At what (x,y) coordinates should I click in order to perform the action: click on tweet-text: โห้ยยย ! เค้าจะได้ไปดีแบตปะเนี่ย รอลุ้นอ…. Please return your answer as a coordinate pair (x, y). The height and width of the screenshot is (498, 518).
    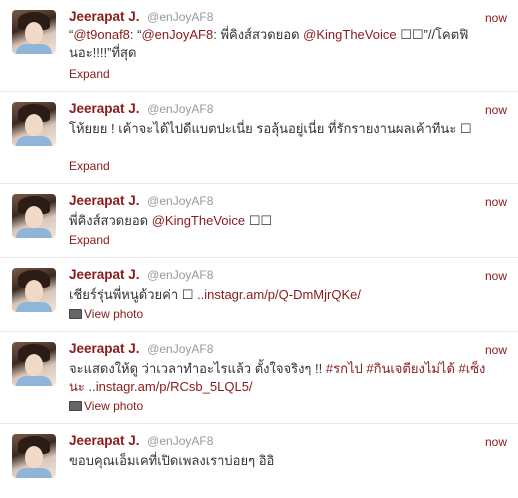
    Looking at the image, I should click on (270, 128).